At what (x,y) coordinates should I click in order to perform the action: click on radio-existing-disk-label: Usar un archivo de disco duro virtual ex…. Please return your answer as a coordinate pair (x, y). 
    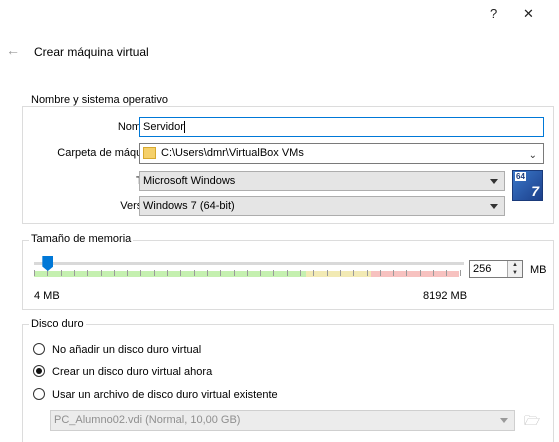
    Looking at the image, I should click on (165, 395).